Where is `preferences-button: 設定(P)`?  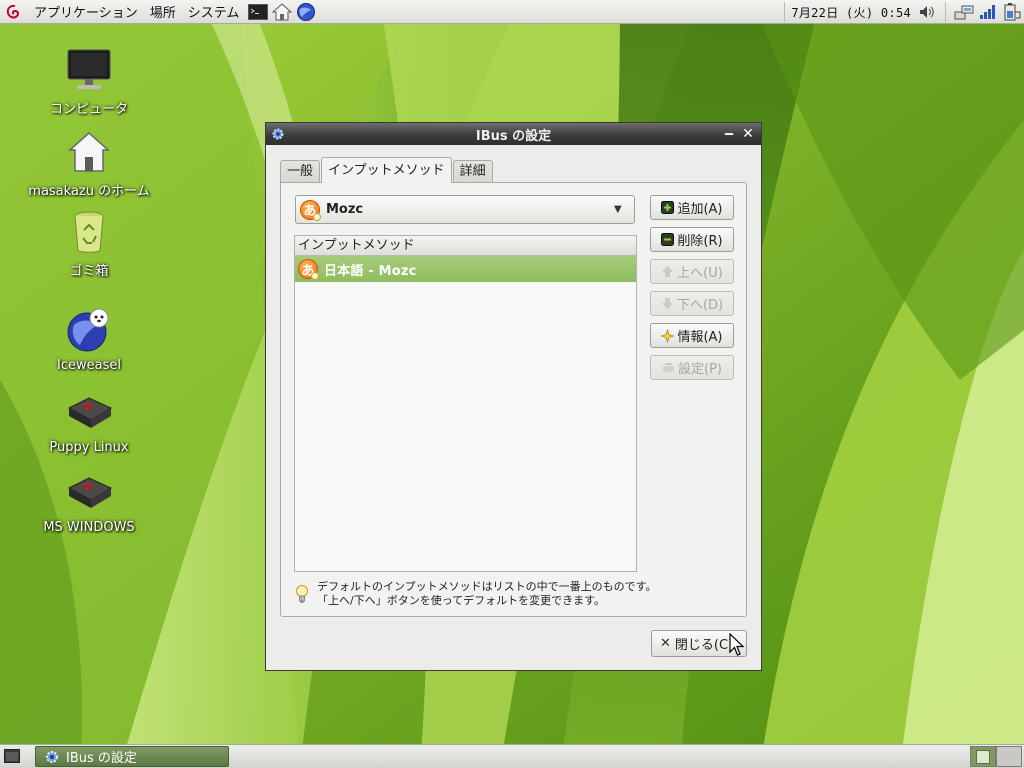 preferences-button: 設定(P) is located at coordinates (692, 367).